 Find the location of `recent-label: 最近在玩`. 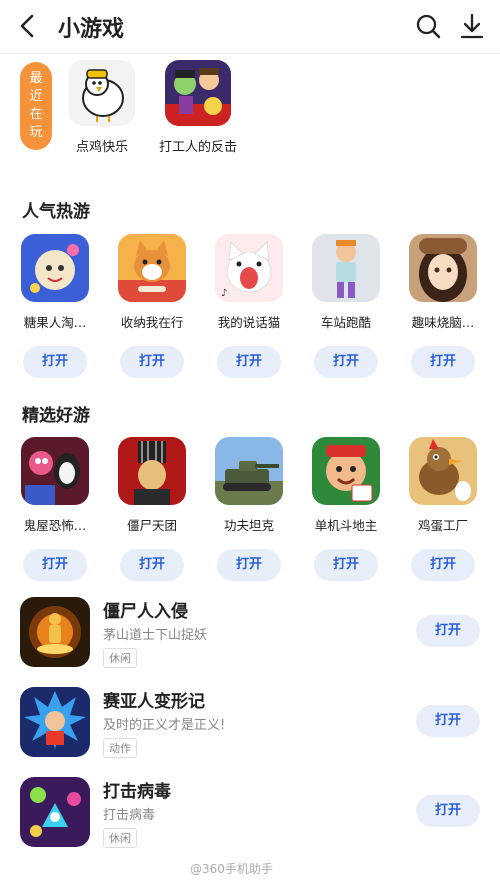

recent-label: 最近在玩 is located at coordinates (36, 106).